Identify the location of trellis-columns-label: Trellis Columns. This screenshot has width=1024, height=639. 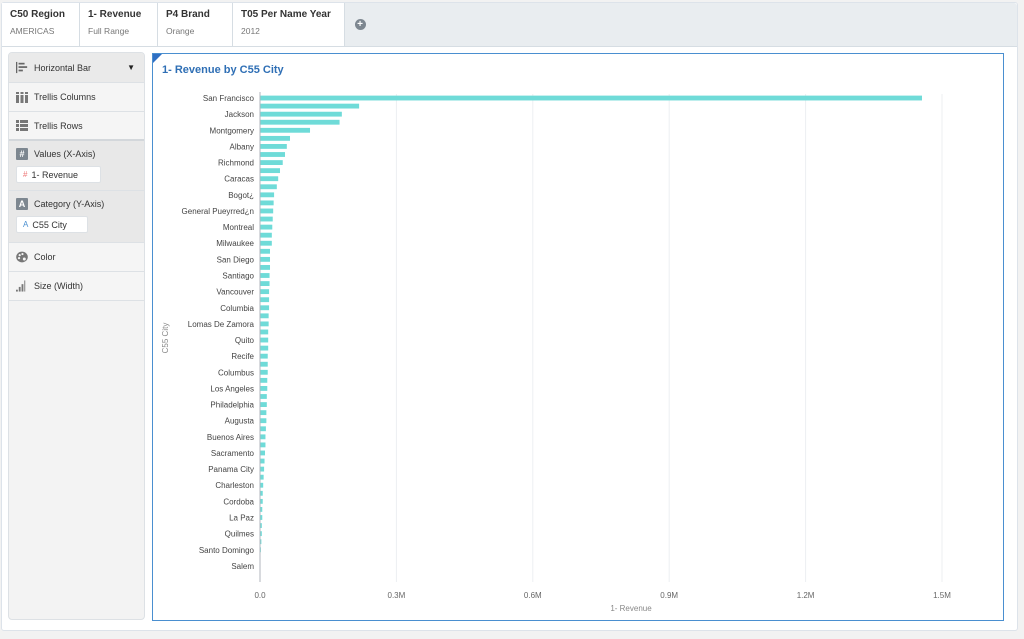
(65, 97).